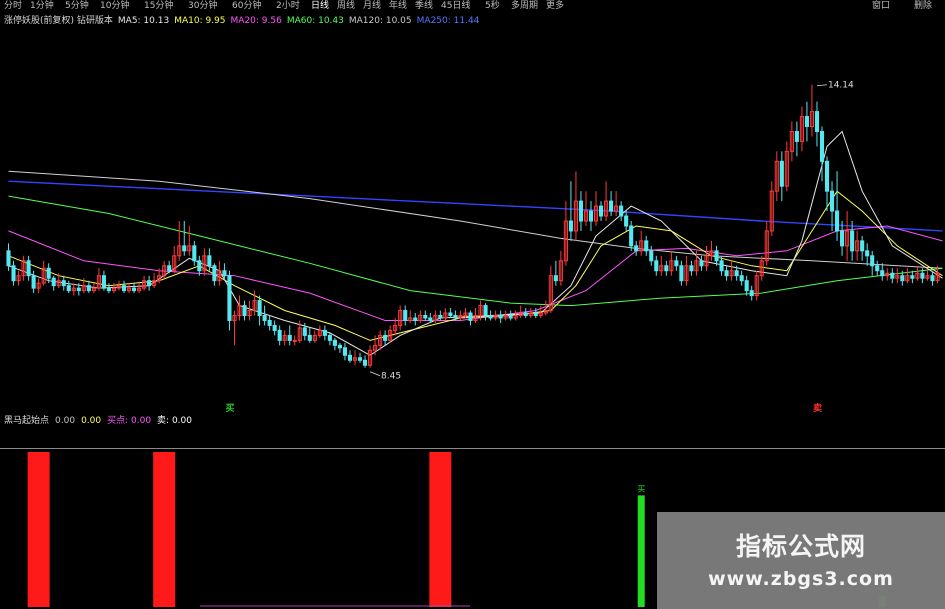  I want to click on watermark-url: www.zbgs3.com, so click(801, 579).